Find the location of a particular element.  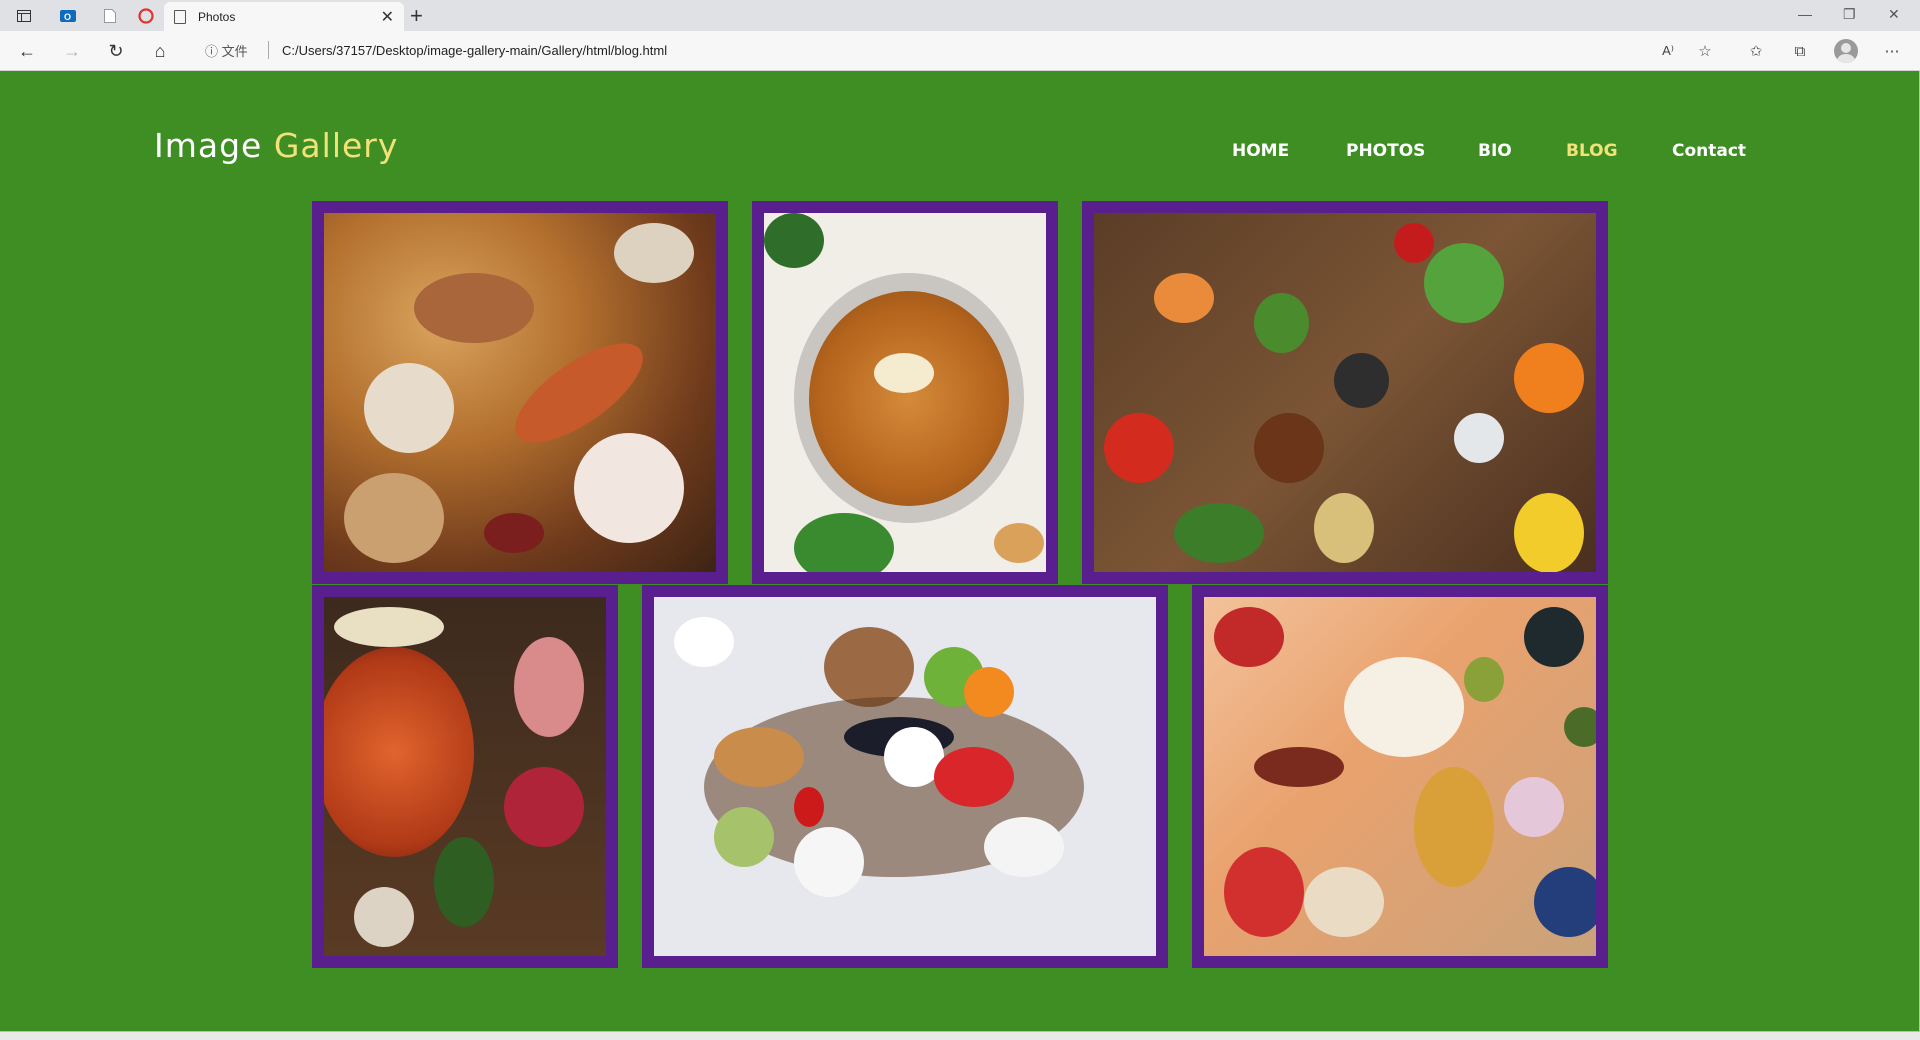

svg-text: O is located at coordinates (67, 17).